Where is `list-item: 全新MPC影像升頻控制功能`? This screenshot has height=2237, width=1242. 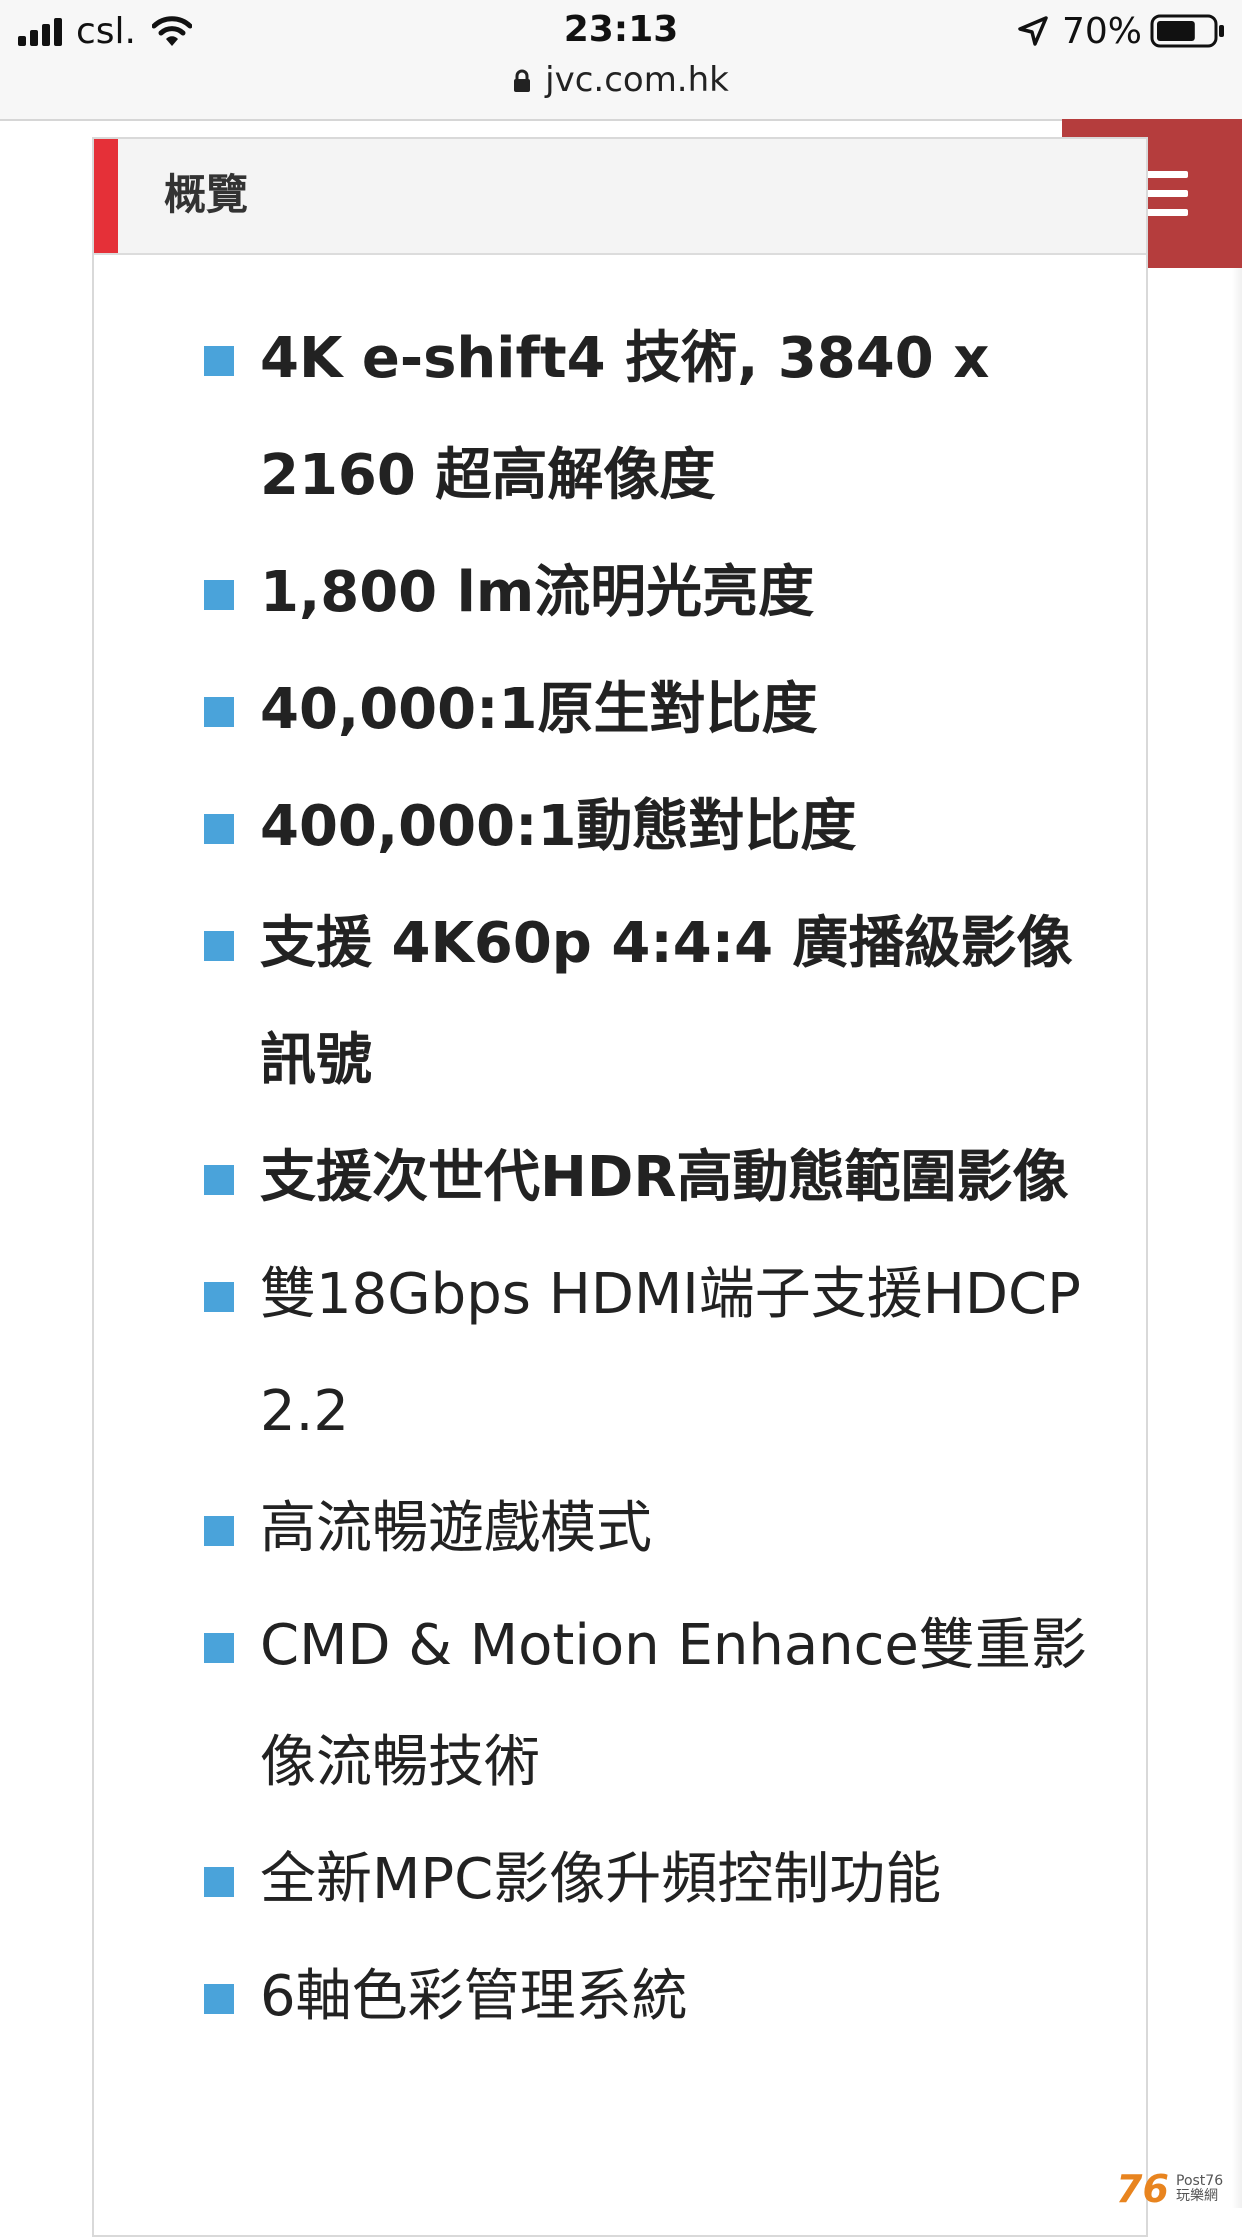
list-item: 全新MPC影像升頻控制功能 is located at coordinates (660, 1879).